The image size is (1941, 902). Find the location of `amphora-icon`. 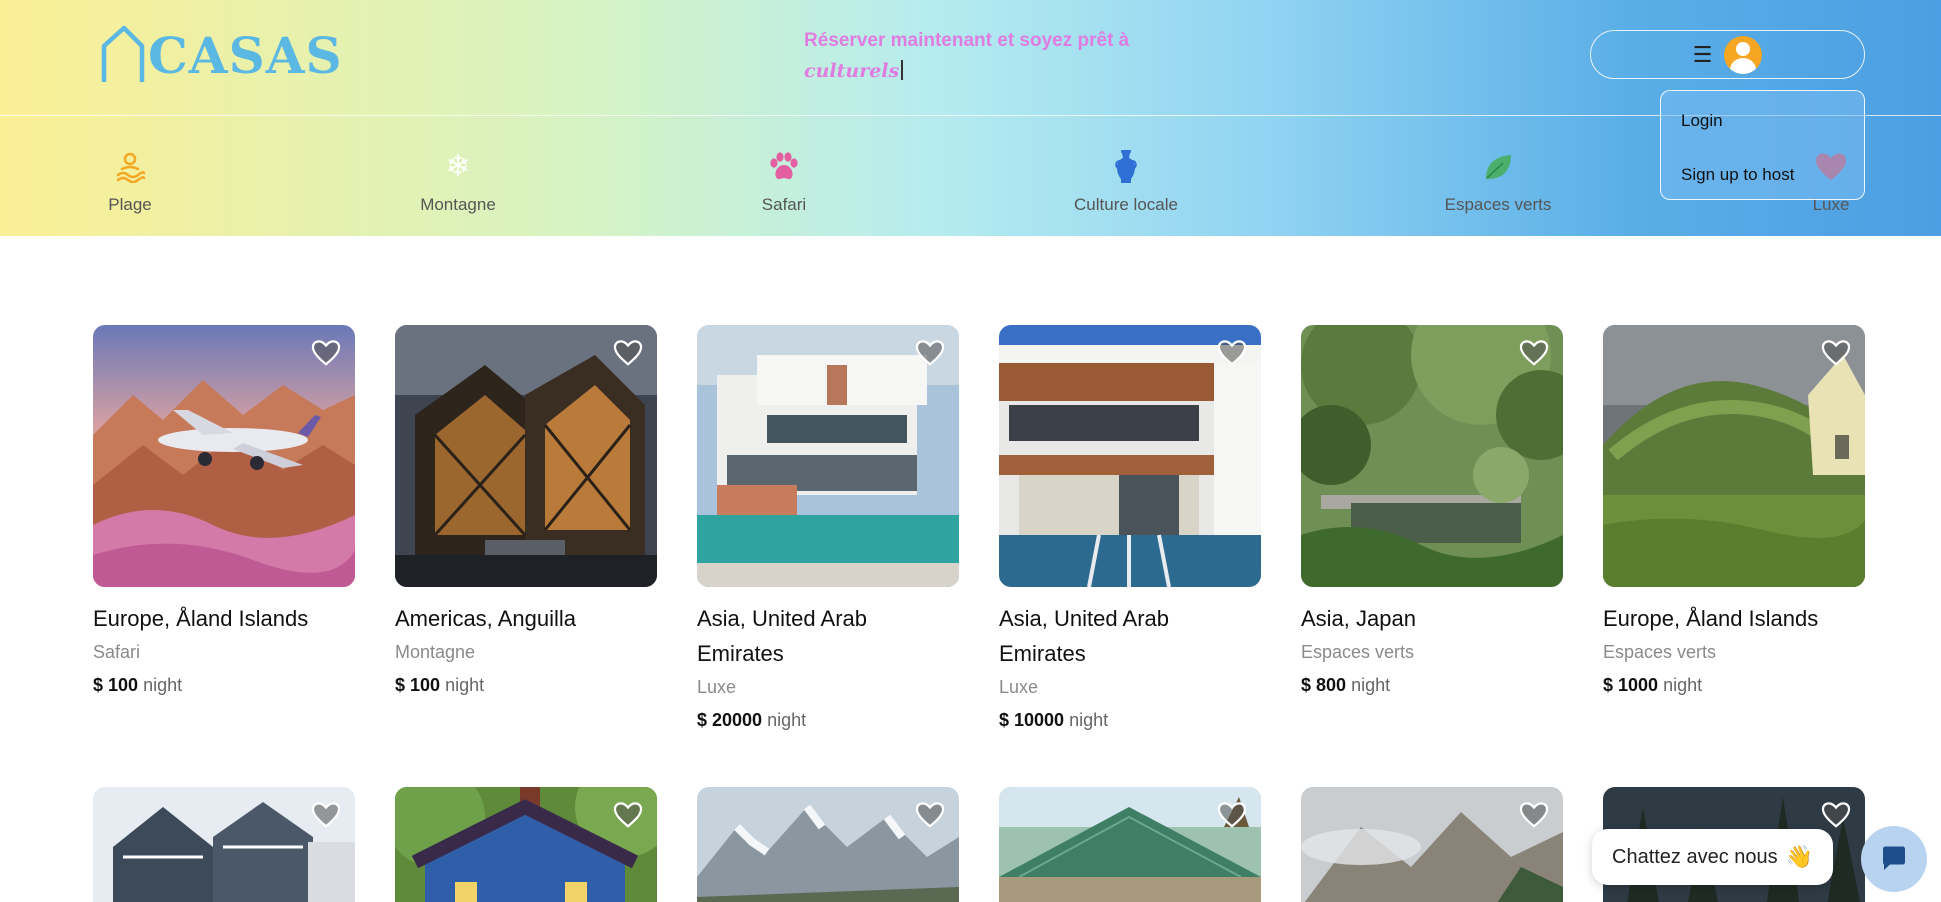

amphora-icon is located at coordinates (1126, 166).